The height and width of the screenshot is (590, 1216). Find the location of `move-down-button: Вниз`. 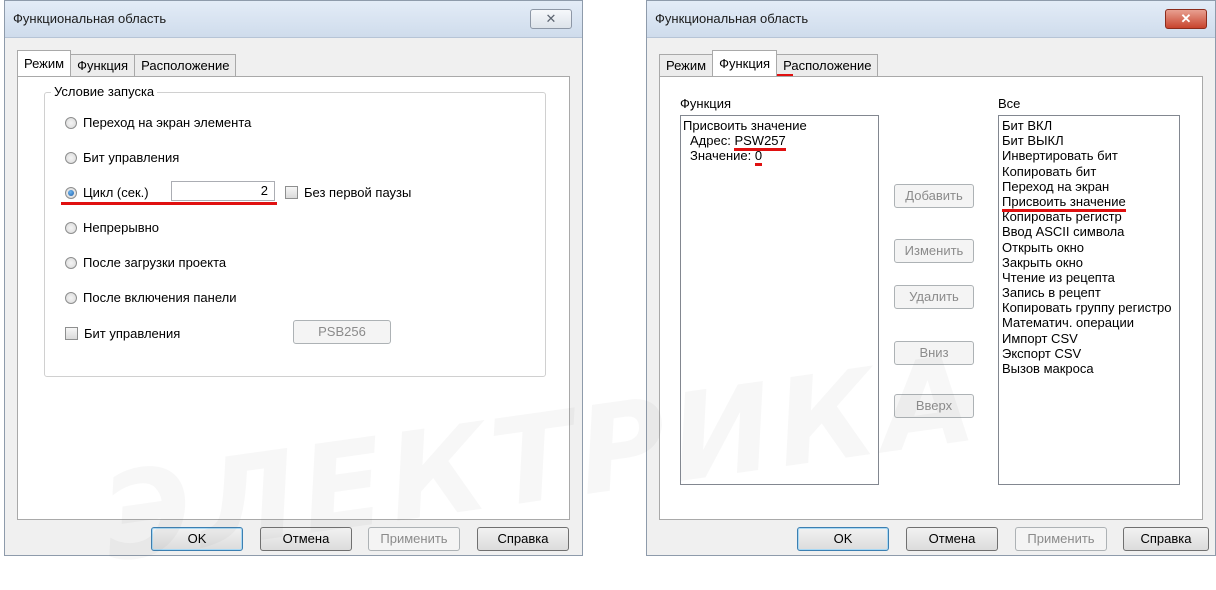

move-down-button: Вниз is located at coordinates (934, 353).